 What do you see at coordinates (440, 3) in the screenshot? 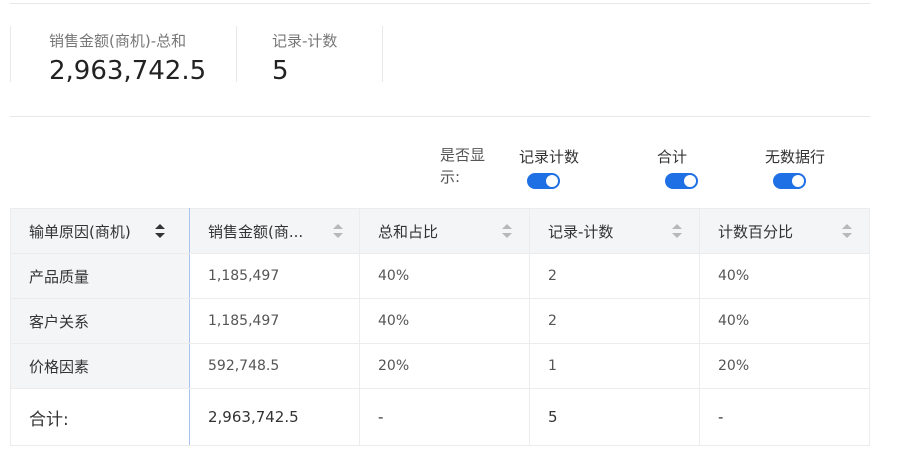
I see `top-divider` at bounding box center [440, 3].